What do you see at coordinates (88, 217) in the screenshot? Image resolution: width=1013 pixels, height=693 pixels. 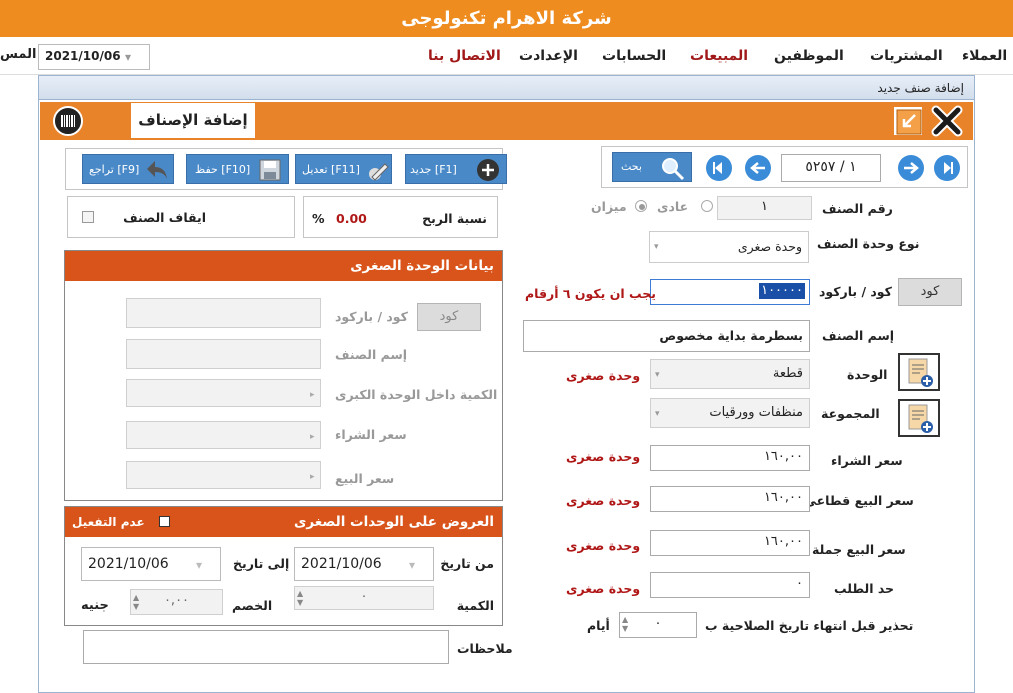 I see `stop-item-checkbox` at bounding box center [88, 217].